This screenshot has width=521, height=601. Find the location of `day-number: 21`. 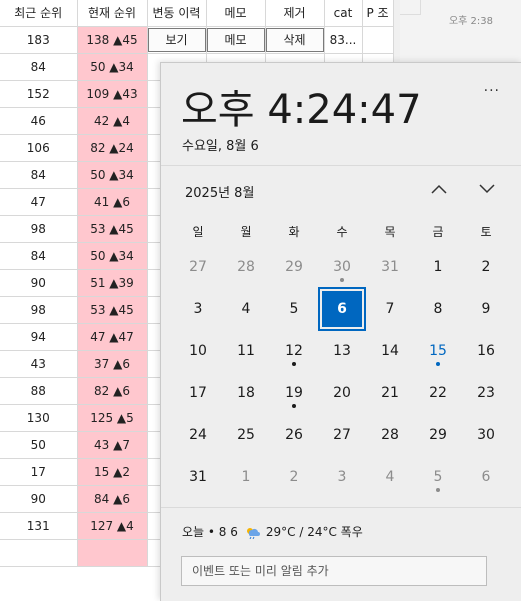

day-number: 21 is located at coordinates (390, 393).